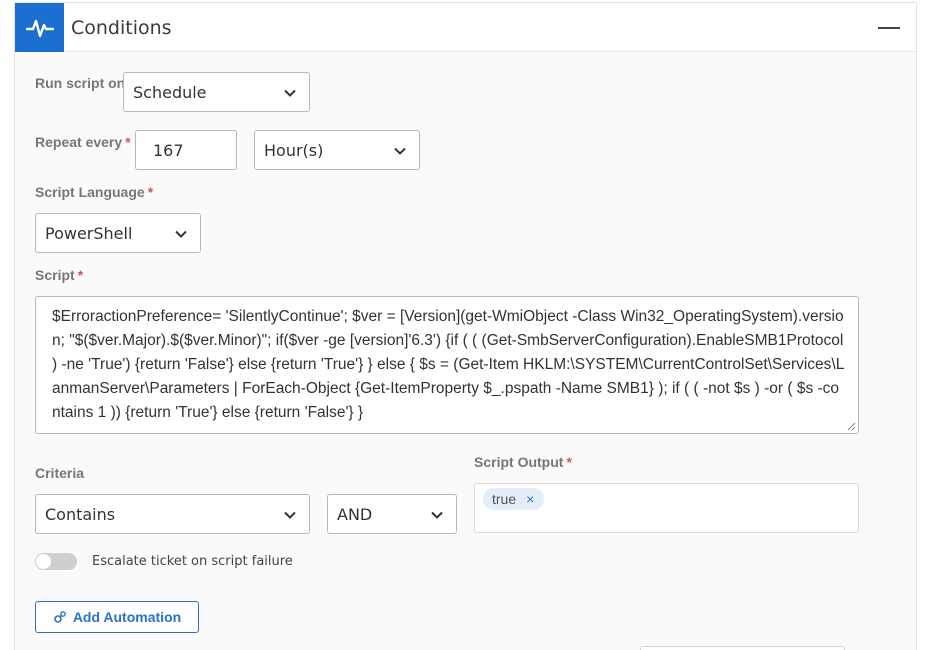  I want to click on panel-title: Conditions, so click(121, 28).